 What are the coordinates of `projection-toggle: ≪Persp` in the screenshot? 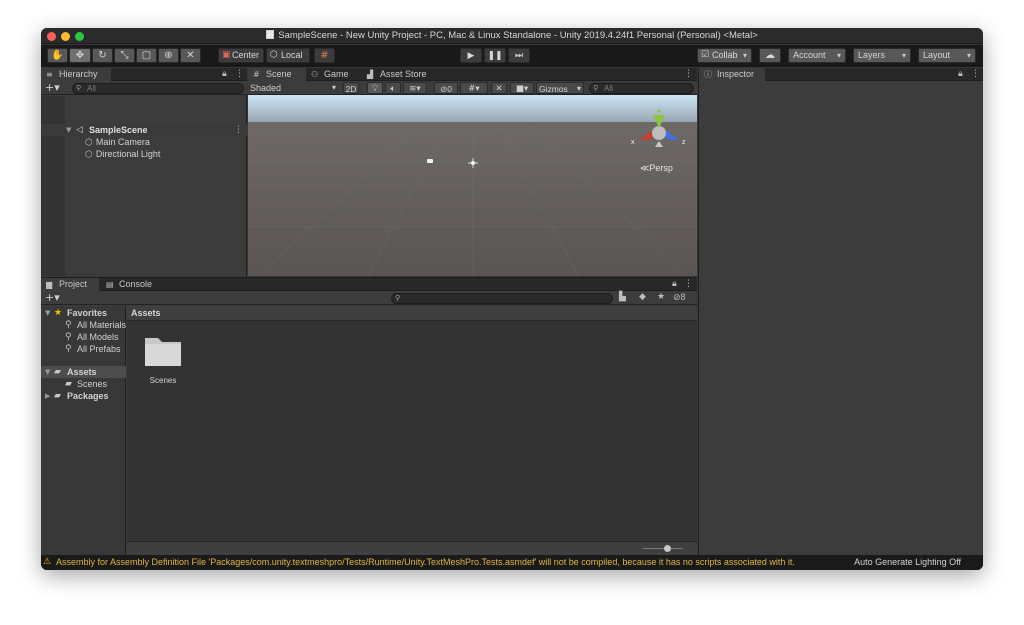 It's located at (656, 168).